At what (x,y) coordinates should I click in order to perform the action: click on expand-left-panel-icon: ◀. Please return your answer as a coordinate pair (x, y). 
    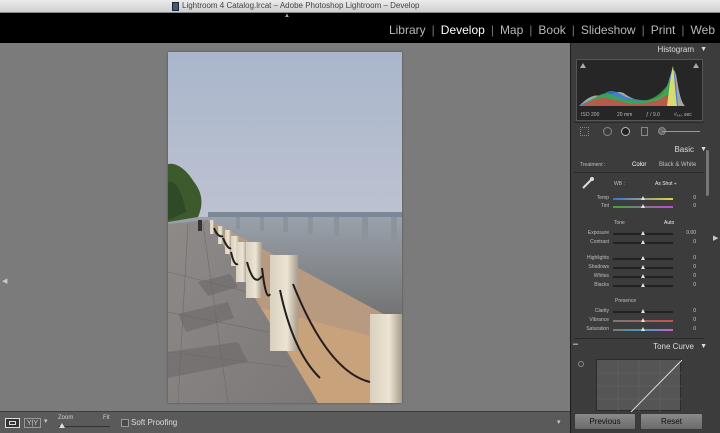
    Looking at the image, I should click on (4, 281).